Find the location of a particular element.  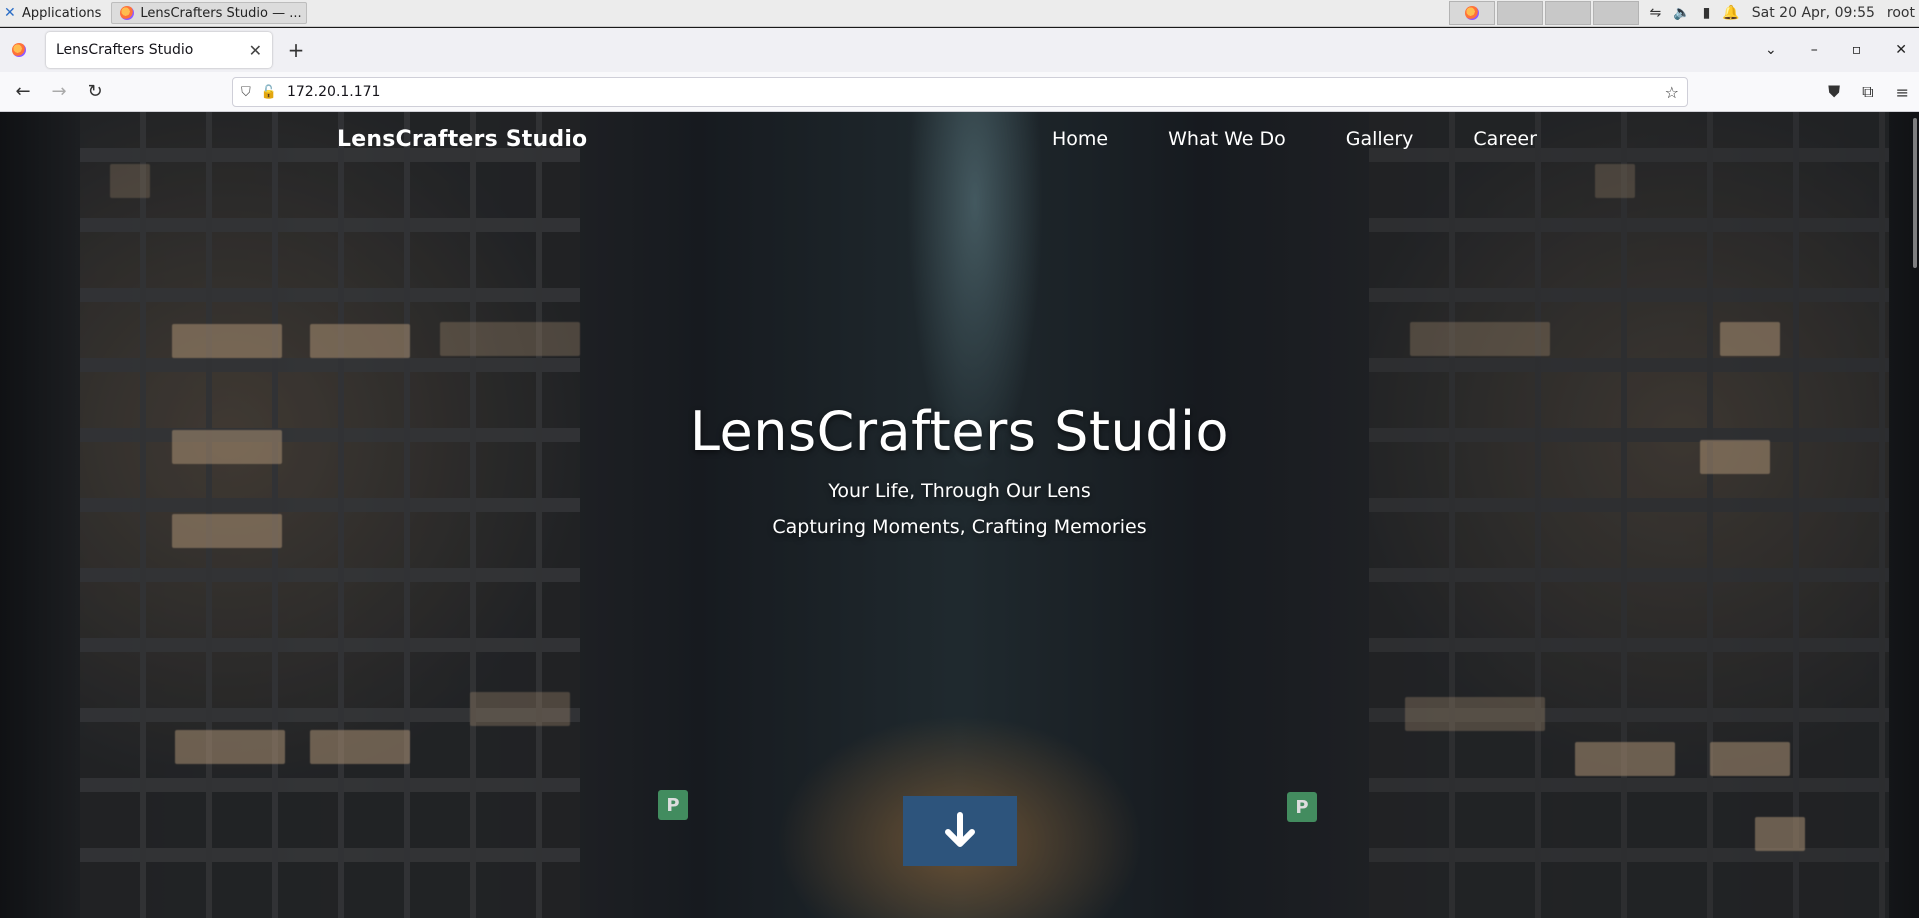

applications-label: Applications is located at coordinates (62, 13).